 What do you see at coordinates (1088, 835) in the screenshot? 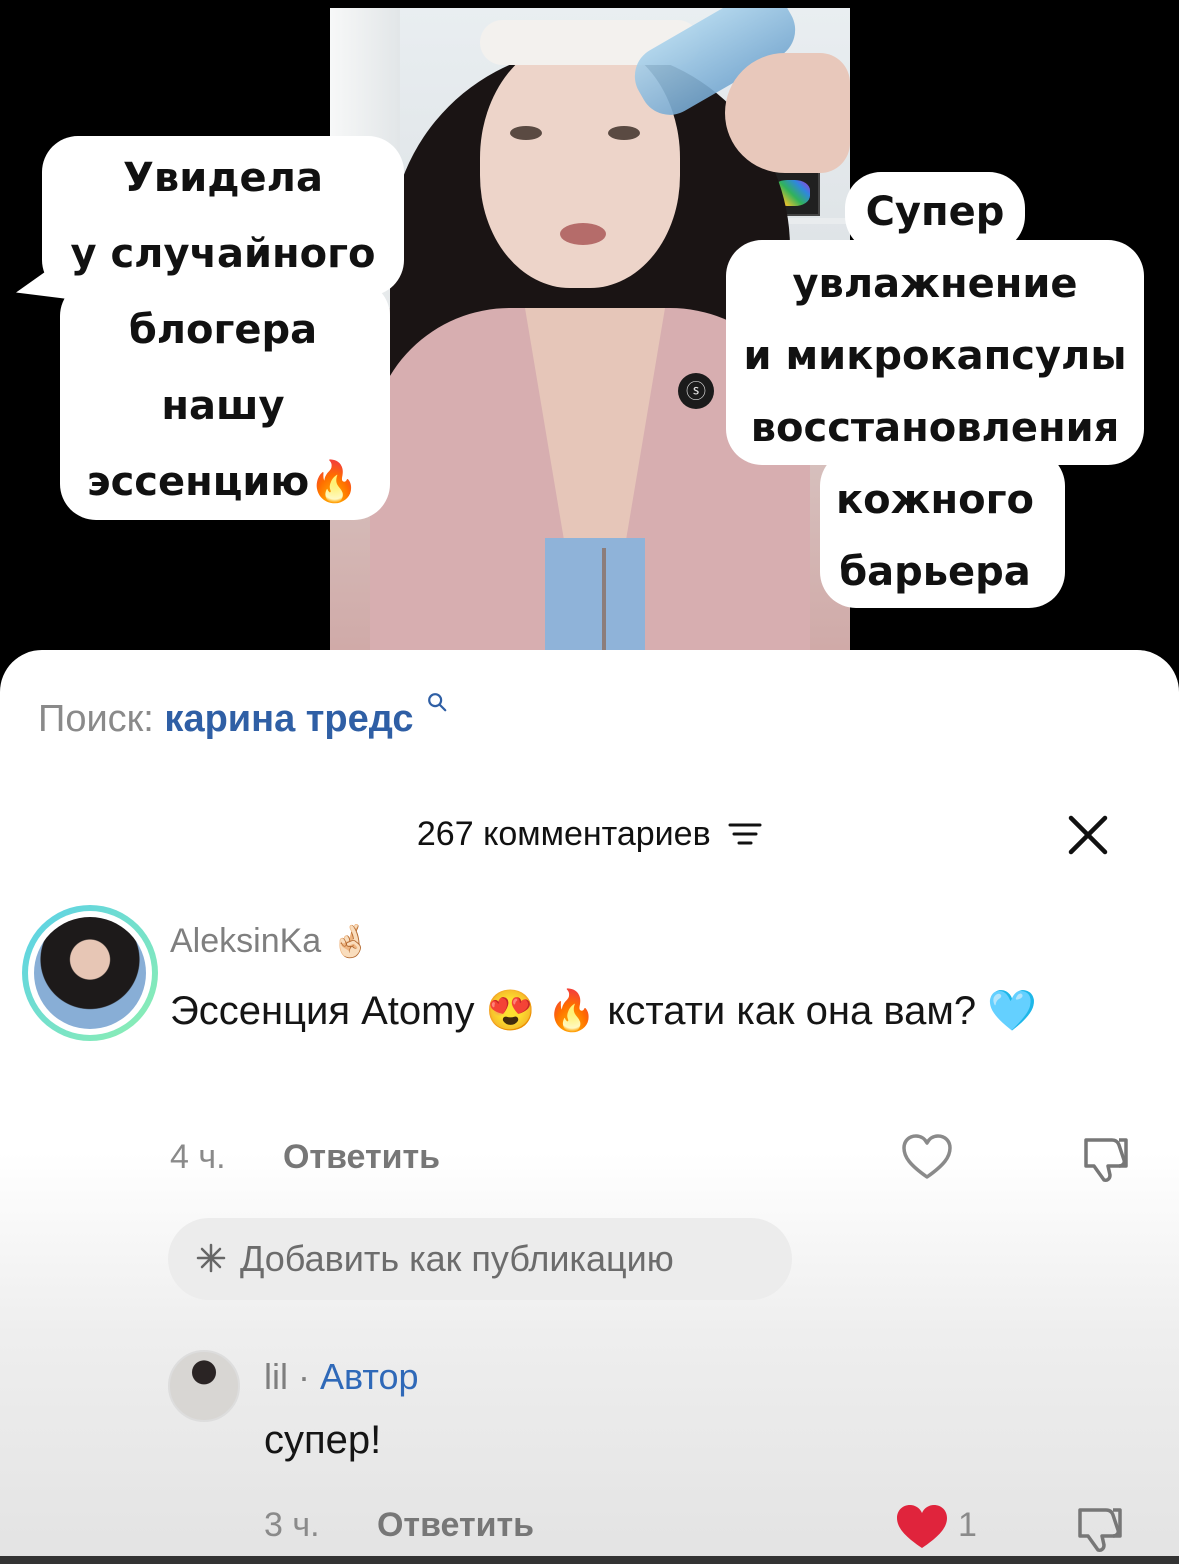
I see `close-icon` at bounding box center [1088, 835].